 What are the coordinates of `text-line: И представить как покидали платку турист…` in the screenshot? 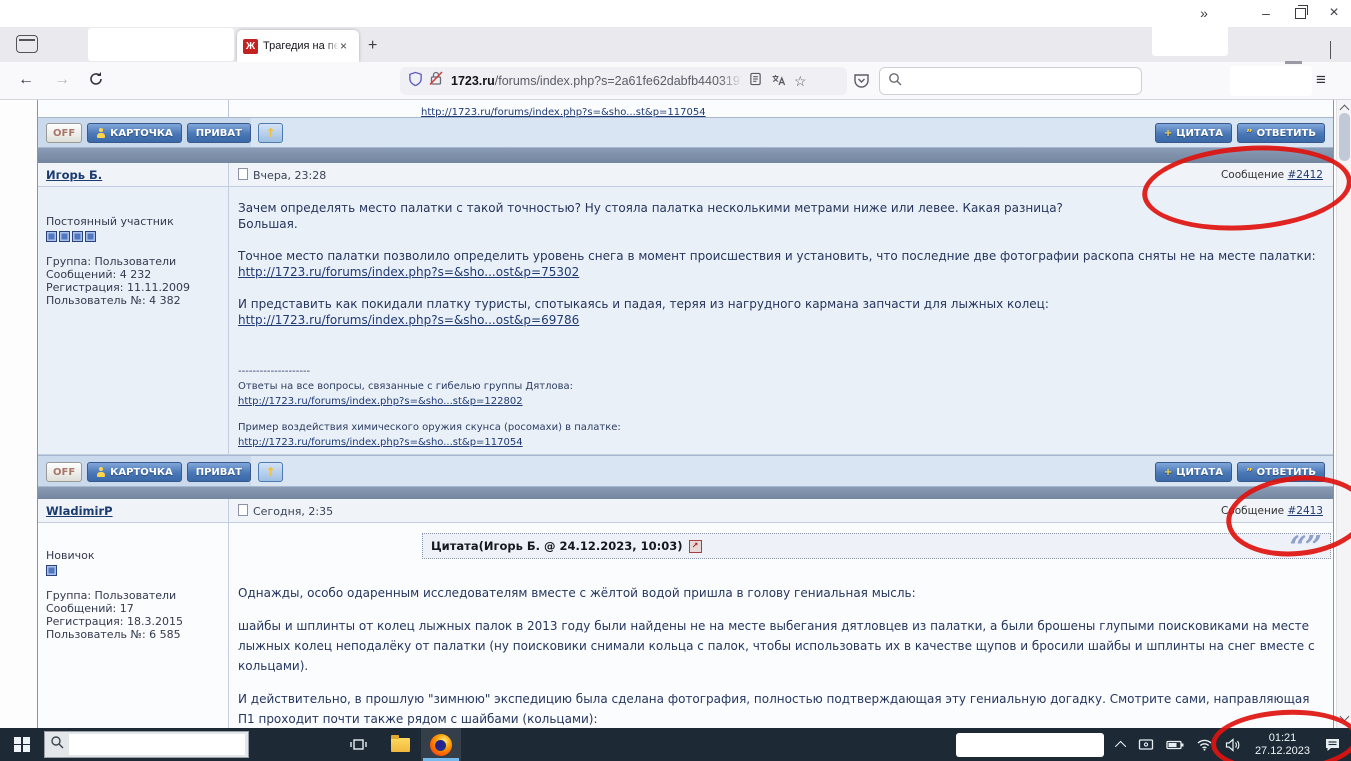 It's located at (643, 304).